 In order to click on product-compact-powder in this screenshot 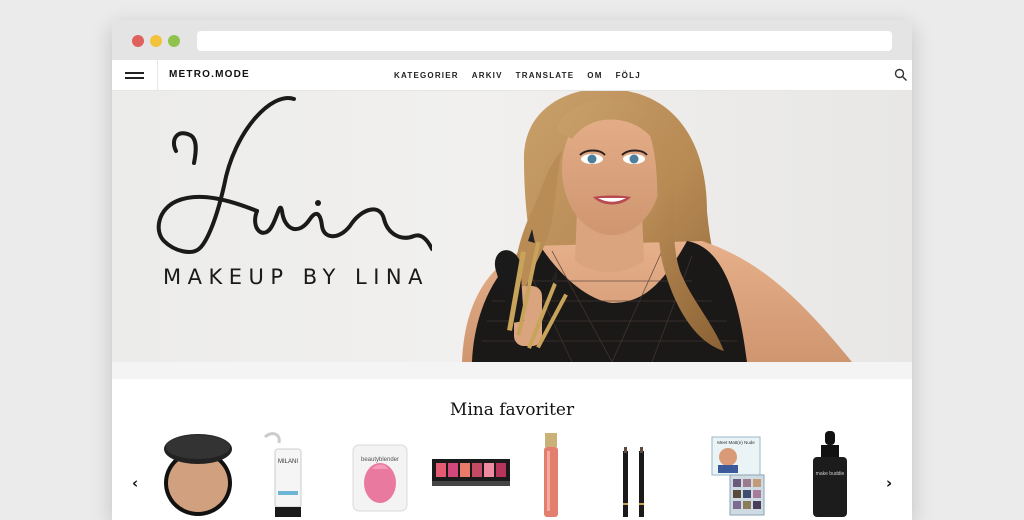, I will do `click(196, 475)`.